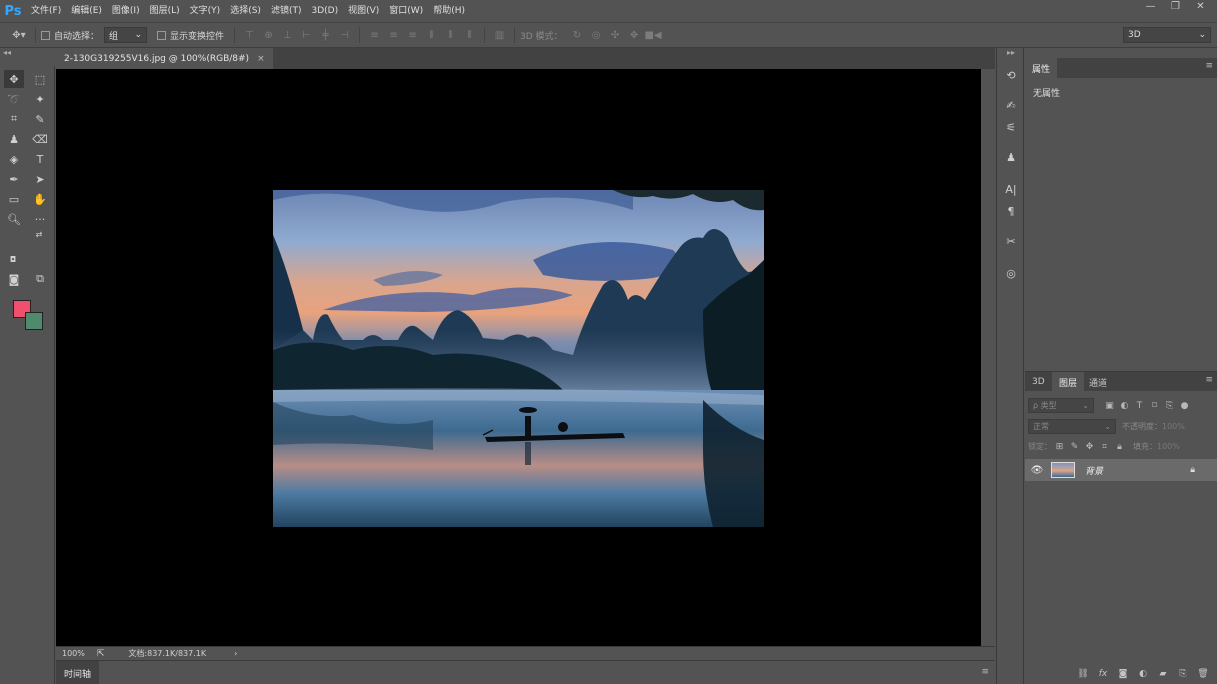  I want to click on move-tool-icon: ✥, so click(14, 79).